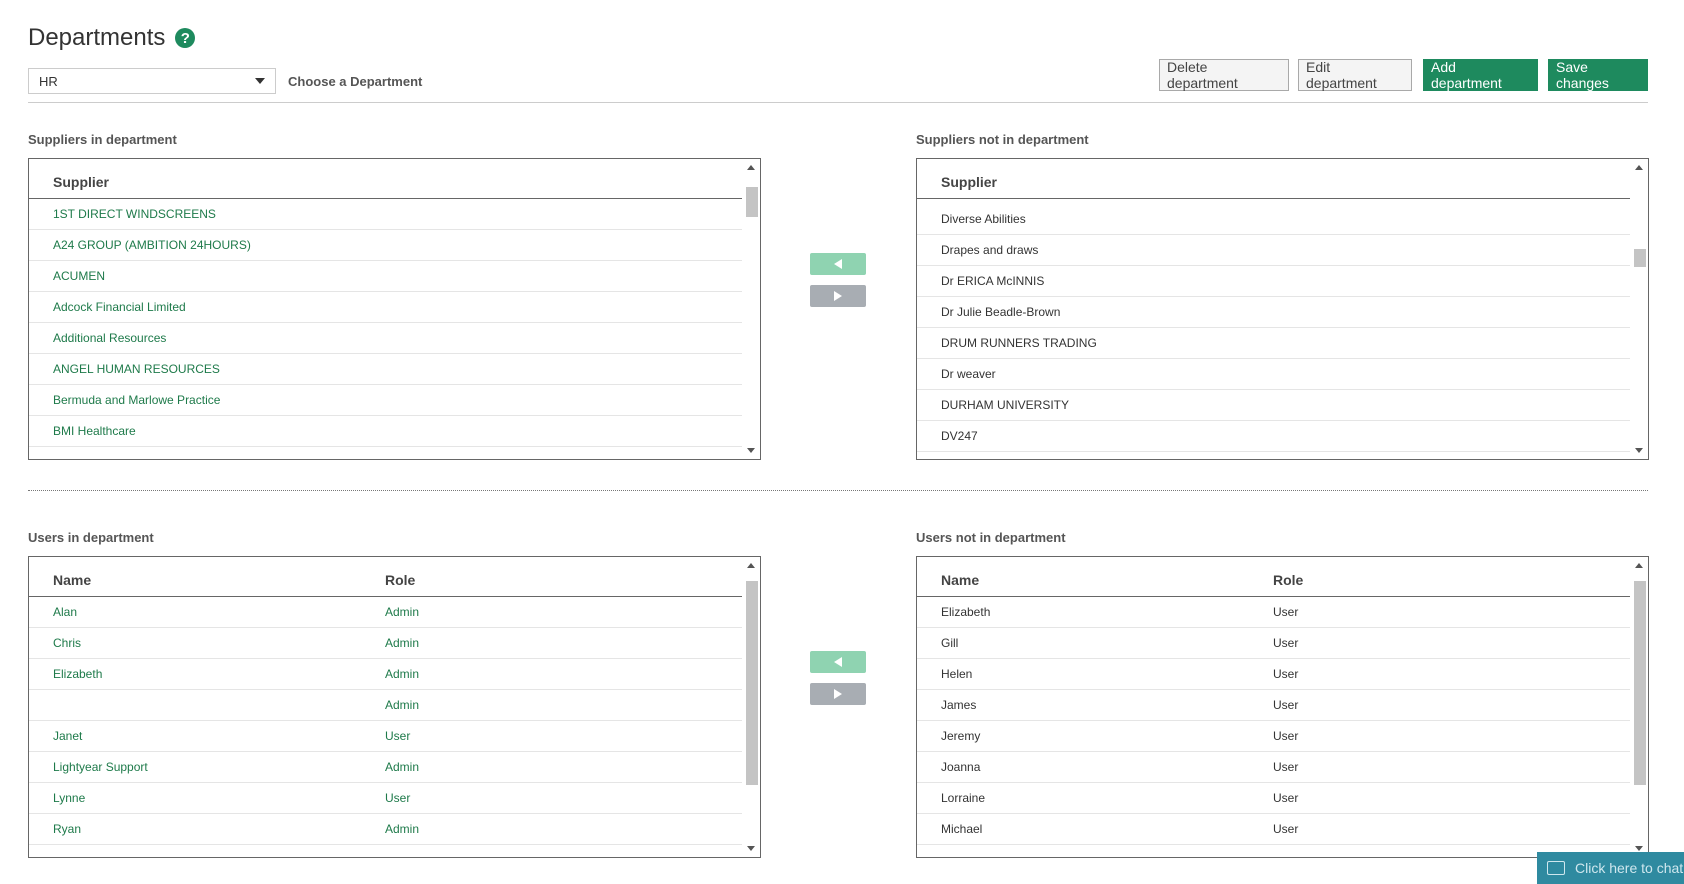  I want to click on supplier-name: DRUM RUNNERS TRADING, so click(1019, 343).